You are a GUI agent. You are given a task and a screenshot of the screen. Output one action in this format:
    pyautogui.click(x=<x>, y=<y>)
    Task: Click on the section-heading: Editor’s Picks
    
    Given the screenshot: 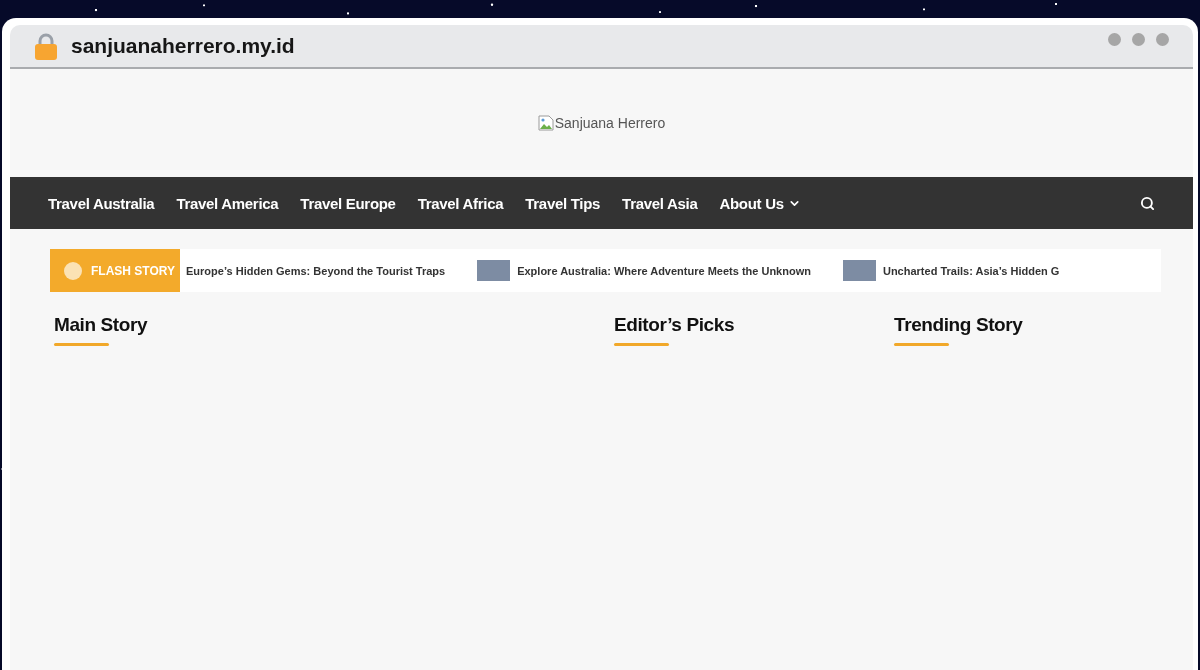 What is the action you would take?
    pyautogui.click(x=674, y=325)
    